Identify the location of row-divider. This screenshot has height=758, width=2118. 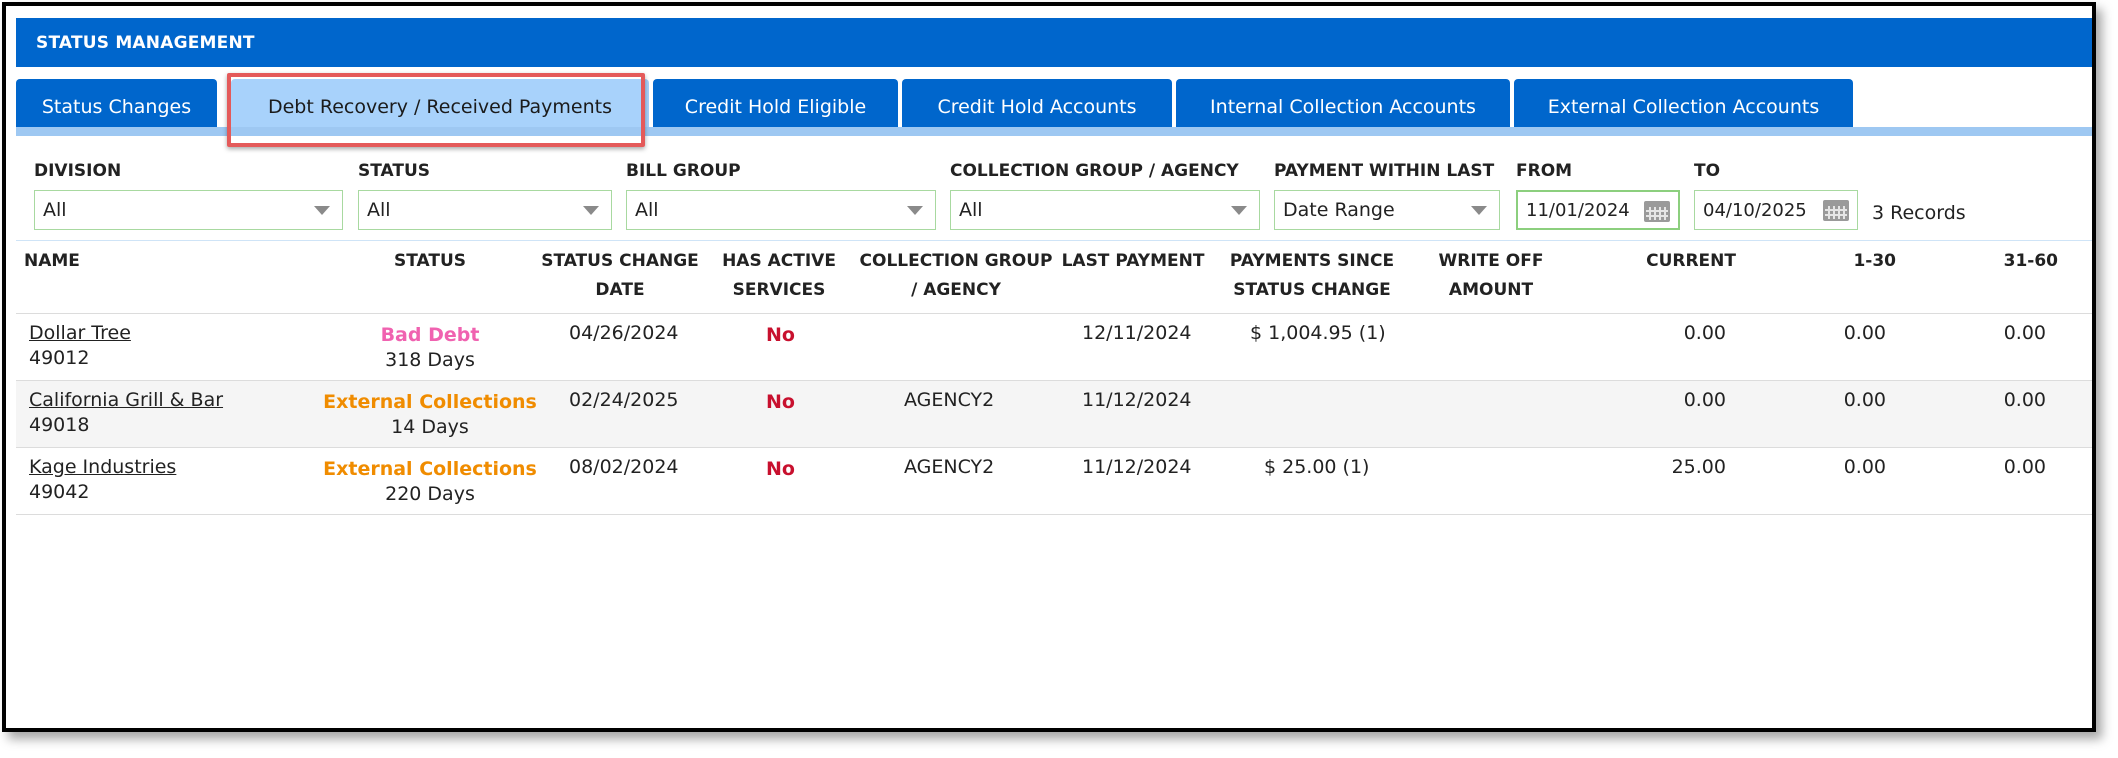
(1054, 514).